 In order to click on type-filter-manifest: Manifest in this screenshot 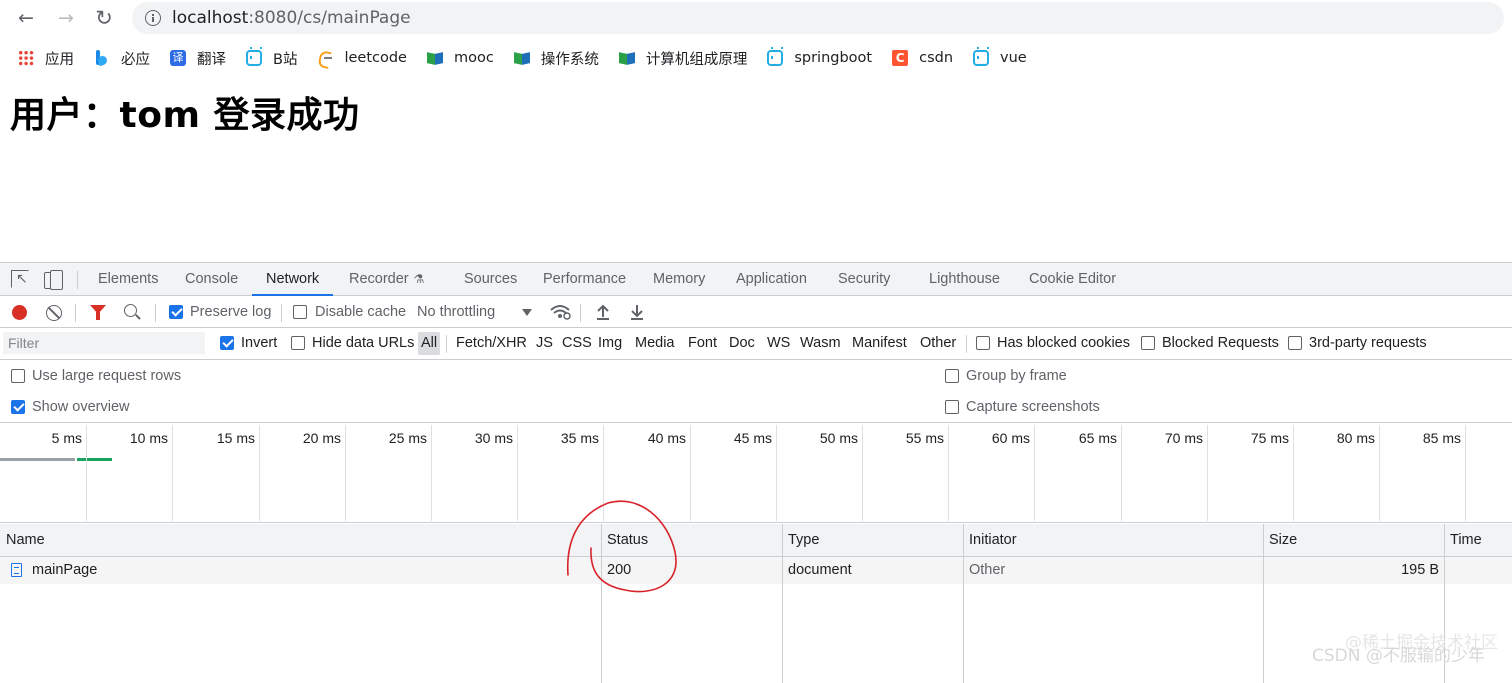, I will do `click(879, 343)`.